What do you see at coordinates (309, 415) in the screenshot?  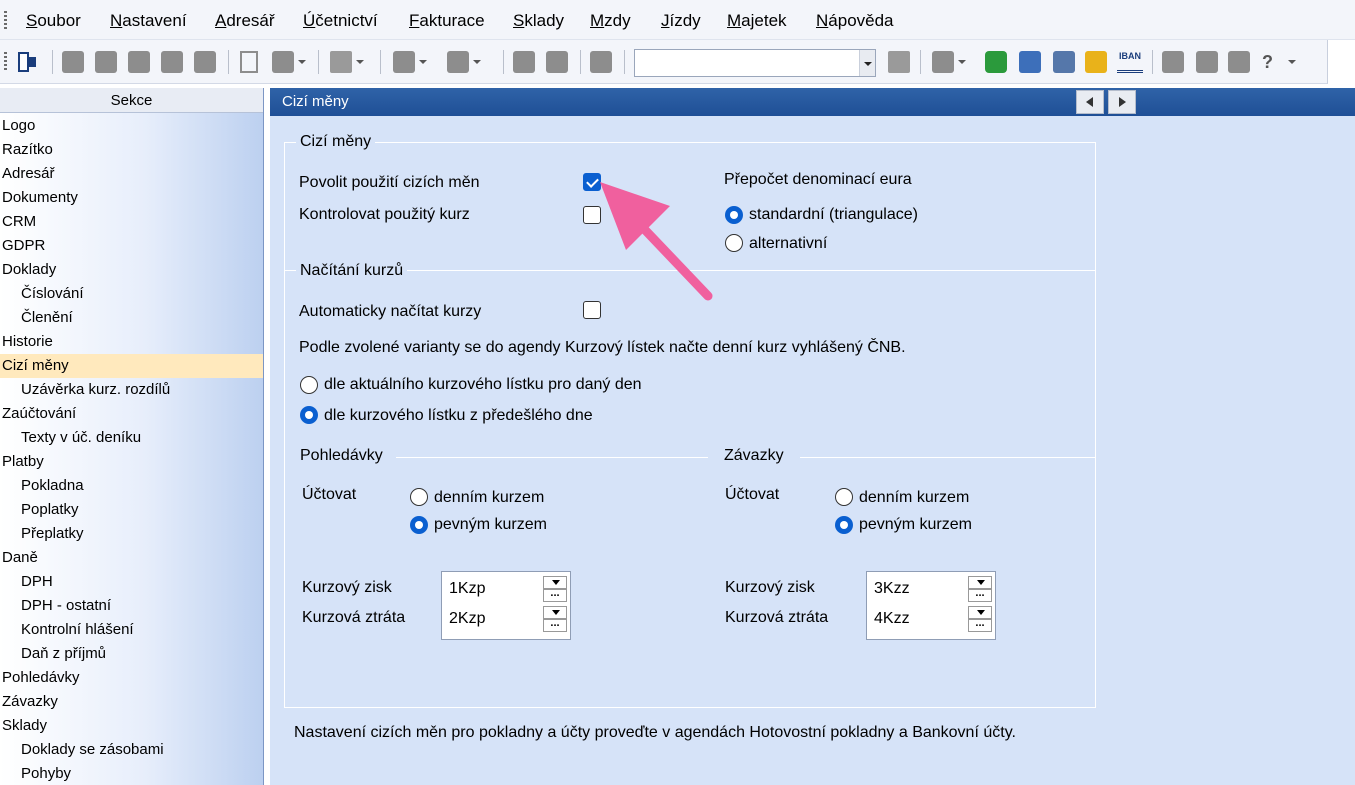 I see `rates-previous-radio` at bounding box center [309, 415].